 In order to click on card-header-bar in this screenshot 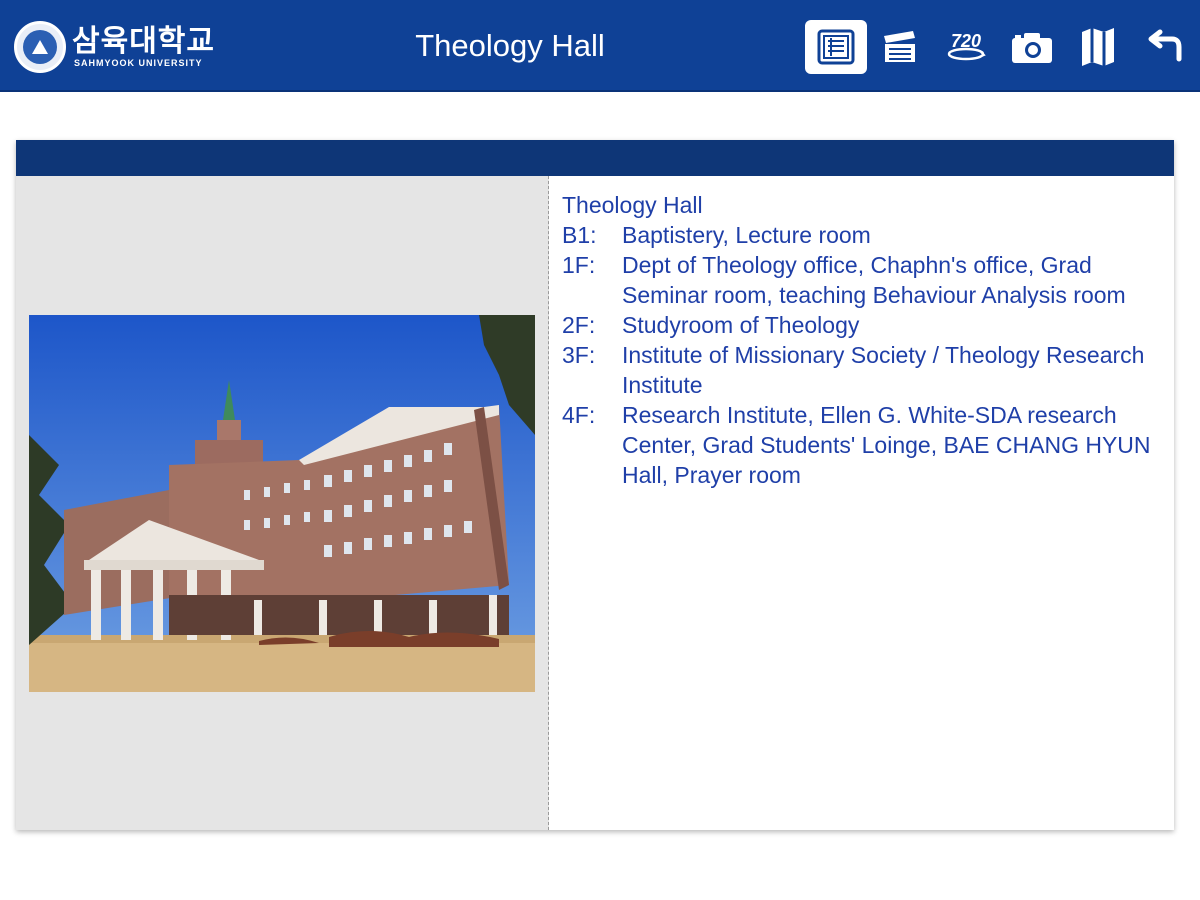, I will do `click(595, 158)`.